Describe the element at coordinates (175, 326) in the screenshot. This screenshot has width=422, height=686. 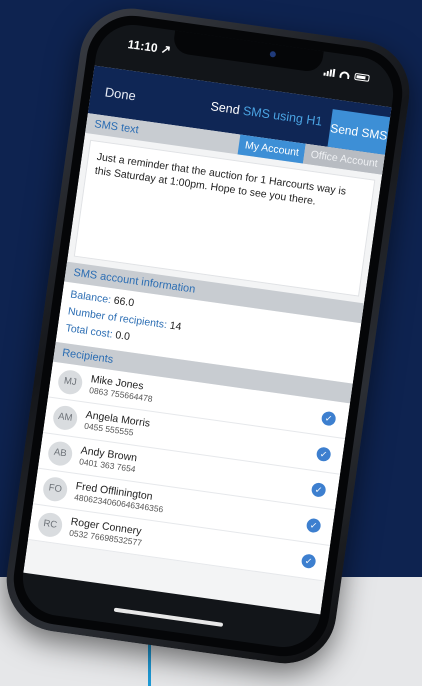
I see `recipient-count-value: 14` at that location.